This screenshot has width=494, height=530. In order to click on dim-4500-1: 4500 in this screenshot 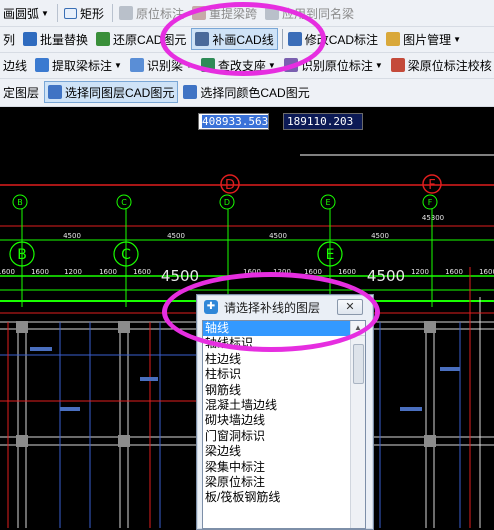, I will do `click(72, 236)`.